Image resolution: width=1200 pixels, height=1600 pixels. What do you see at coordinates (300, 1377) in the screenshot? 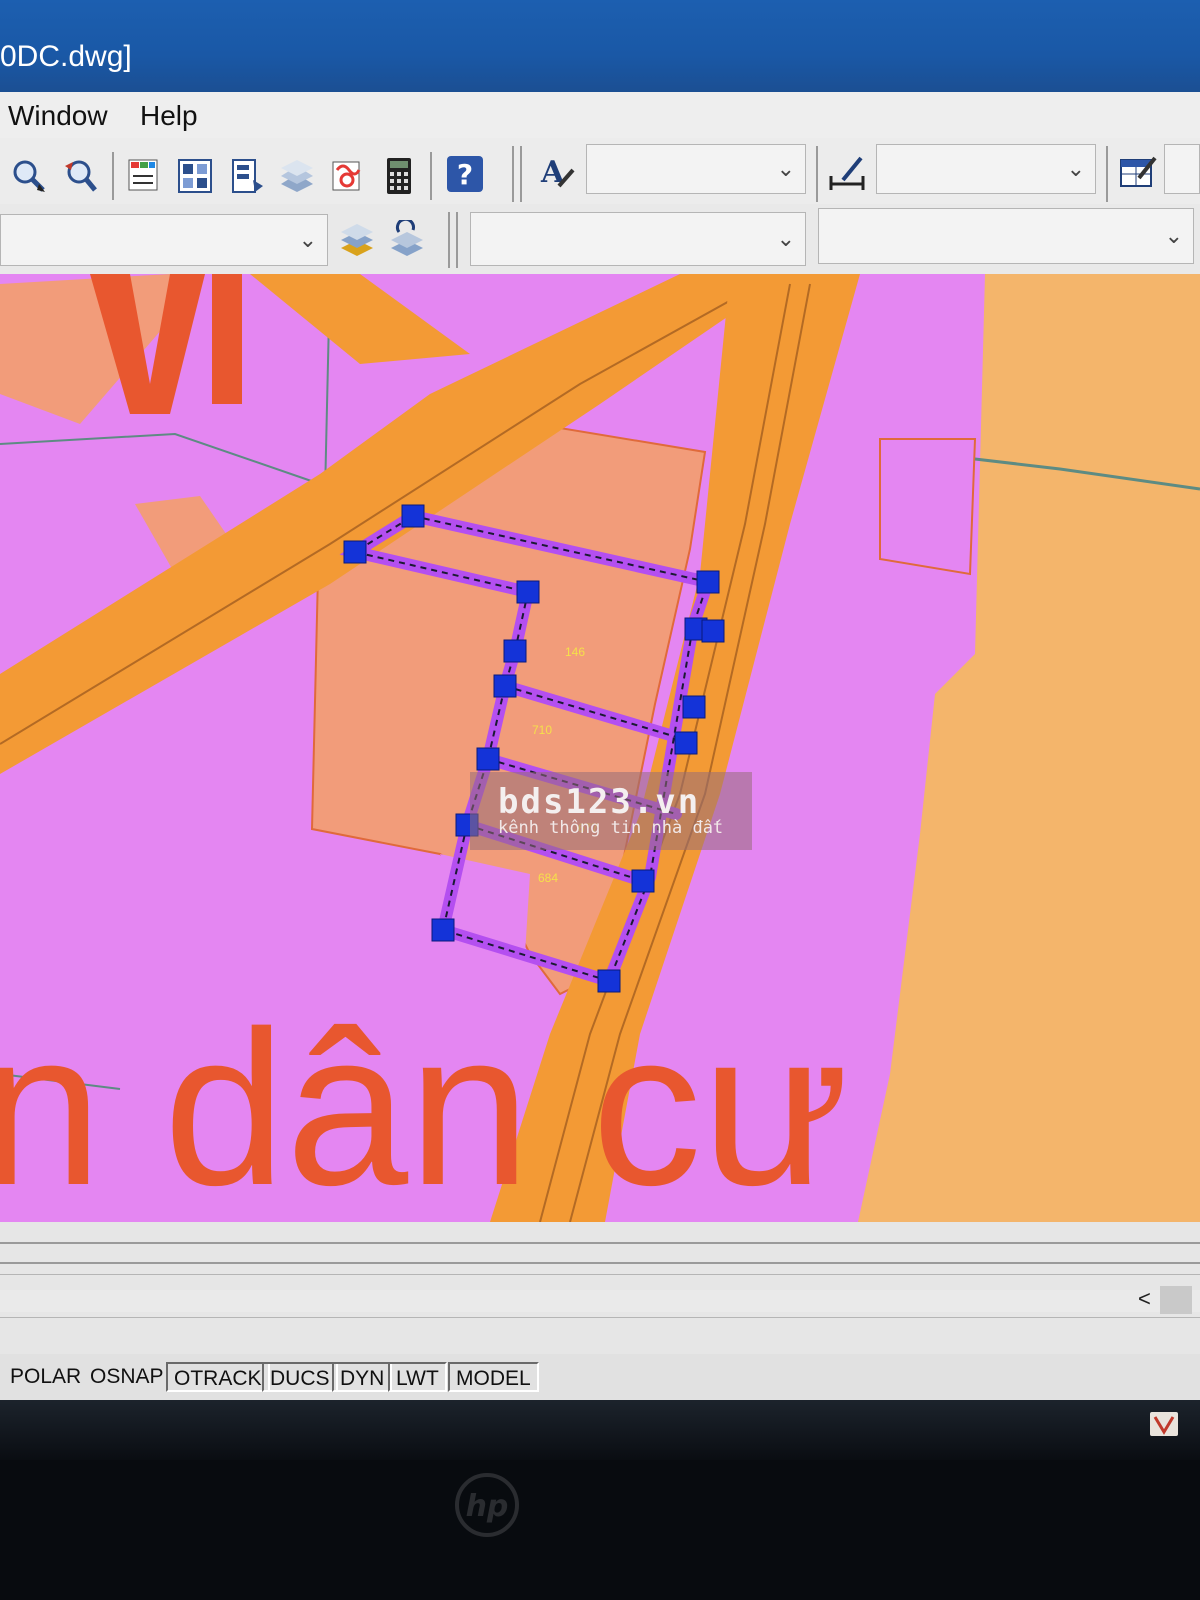
I see `status-ducs: DUCS` at bounding box center [300, 1377].